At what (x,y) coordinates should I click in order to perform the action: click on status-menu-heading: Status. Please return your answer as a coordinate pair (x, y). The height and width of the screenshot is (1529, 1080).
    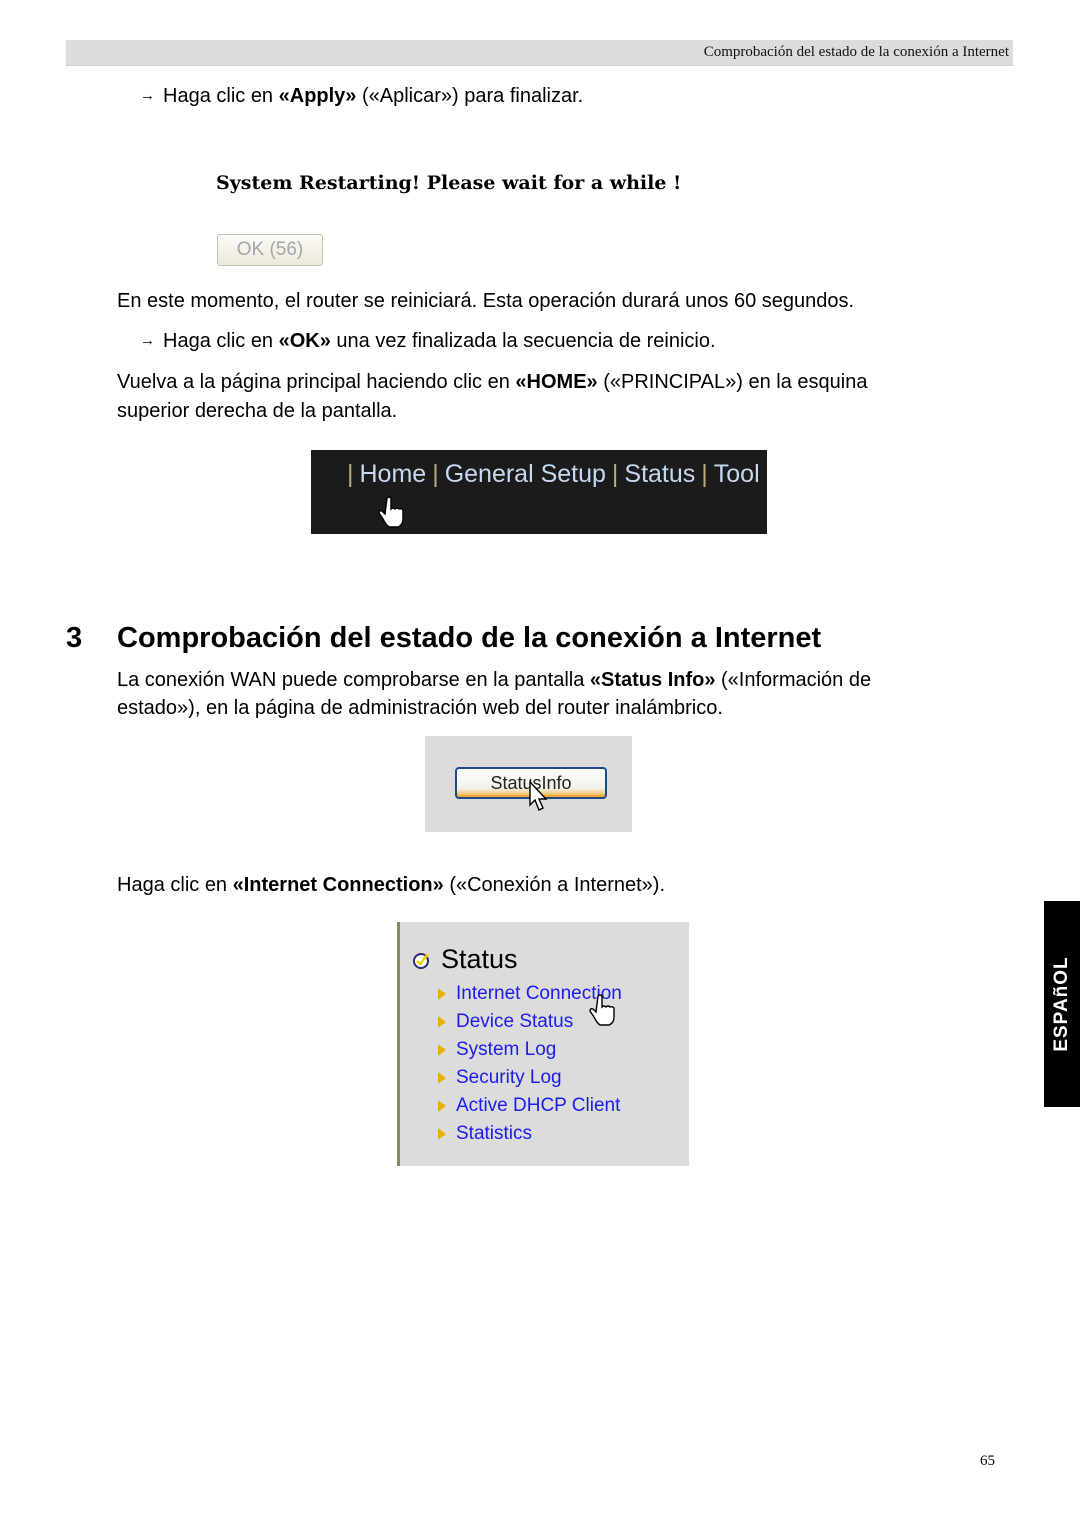
    Looking at the image, I should click on (465, 959).